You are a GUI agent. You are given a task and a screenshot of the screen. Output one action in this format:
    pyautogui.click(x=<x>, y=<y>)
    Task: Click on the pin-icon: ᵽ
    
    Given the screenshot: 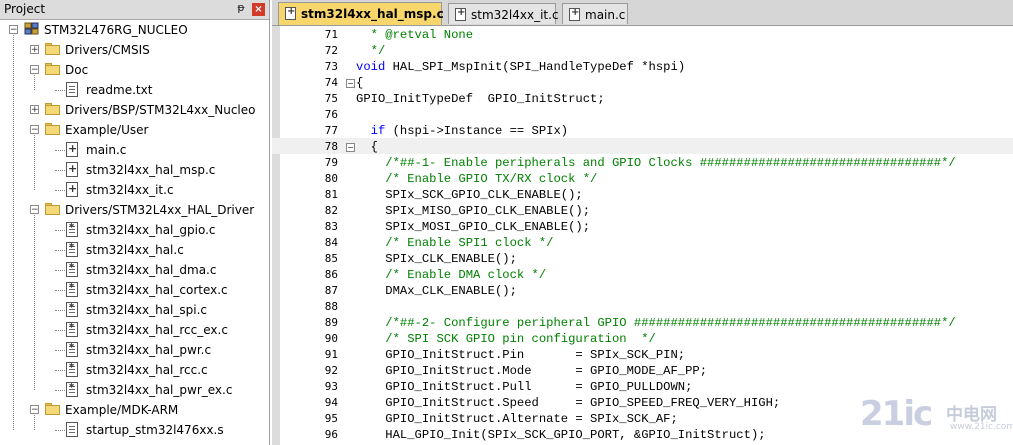 What is the action you would take?
    pyautogui.click(x=241, y=9)
    